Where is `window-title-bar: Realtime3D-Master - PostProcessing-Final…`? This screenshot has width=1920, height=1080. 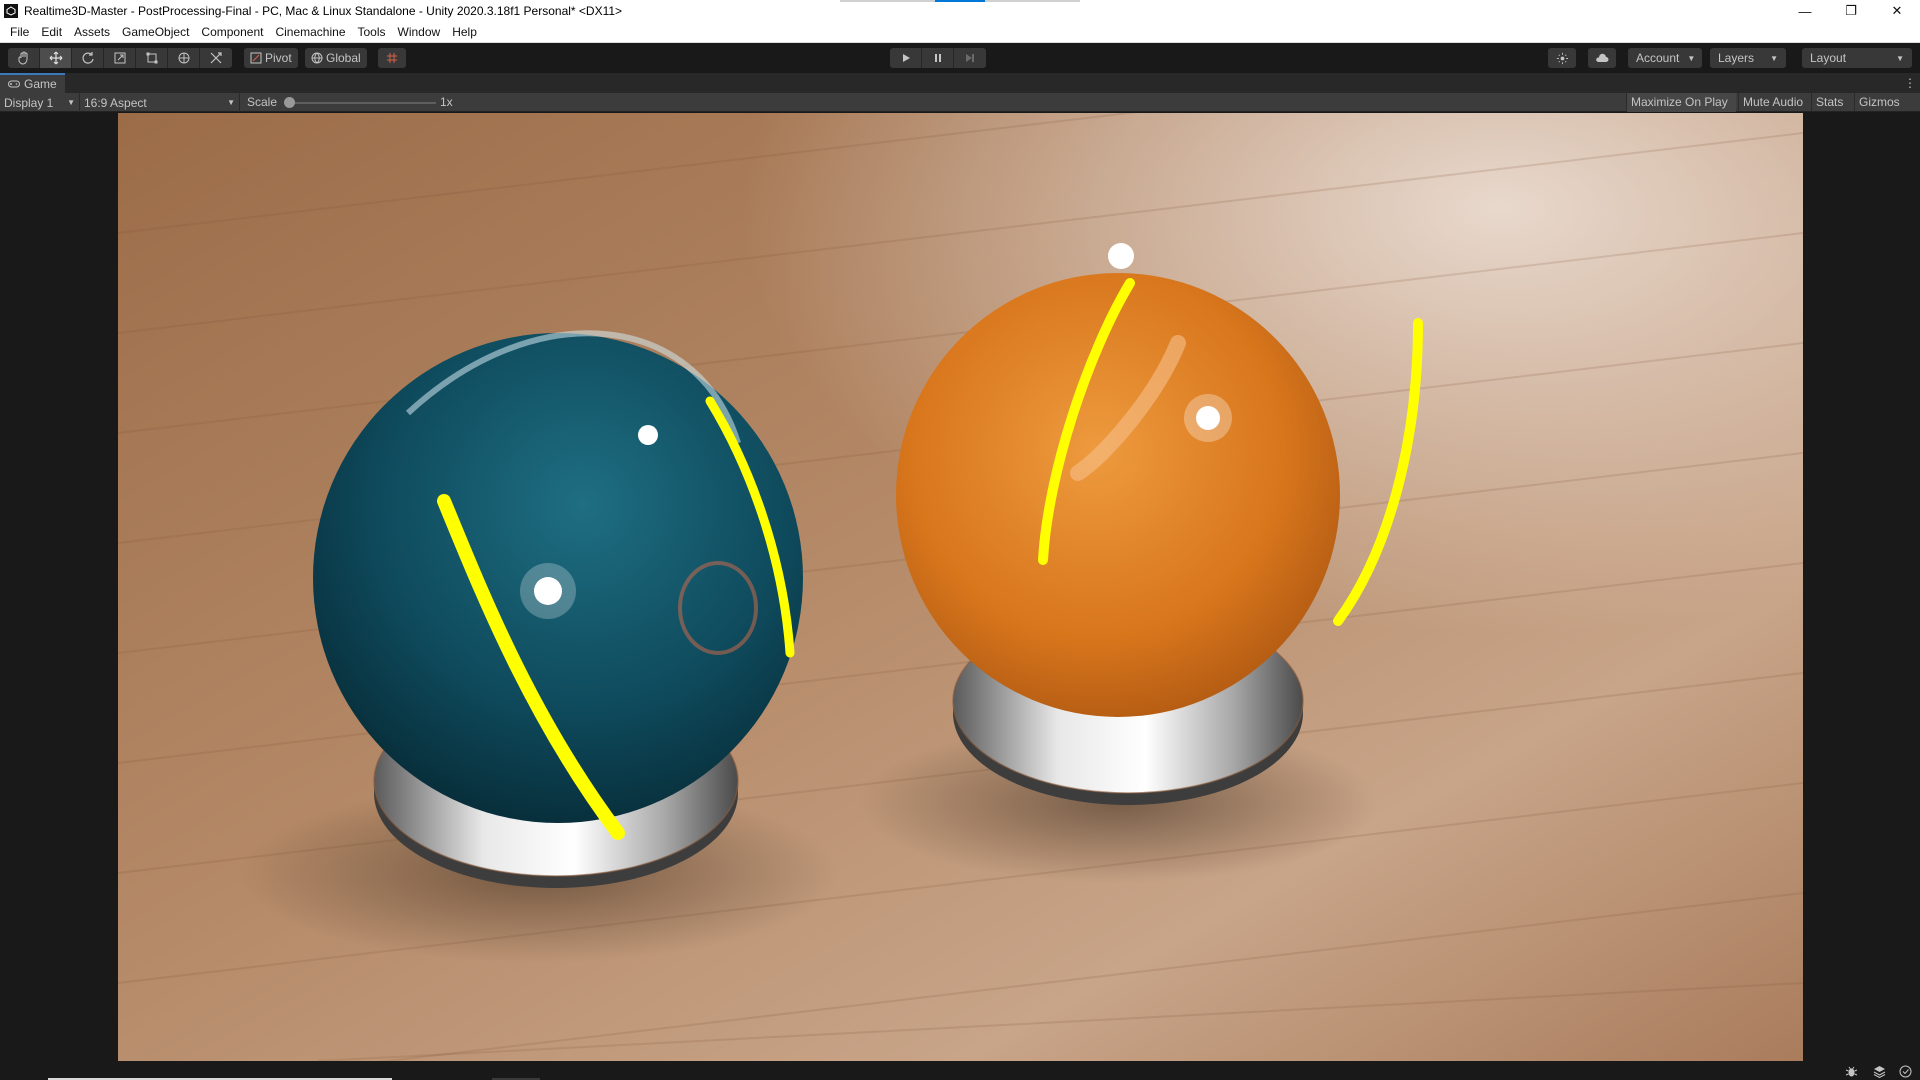 window-title-bar: Realtime3D-Master - PostProcessing-Final… is located at coordinates (960, 11).